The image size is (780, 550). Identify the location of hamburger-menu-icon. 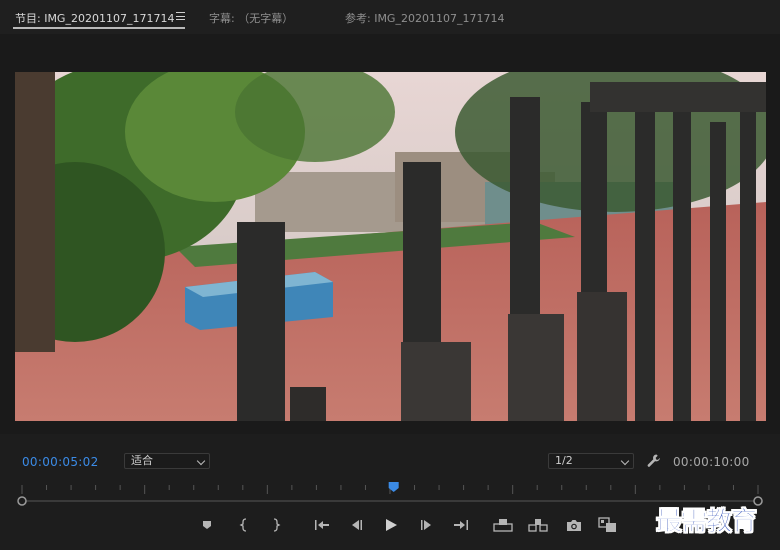
(180, 16).